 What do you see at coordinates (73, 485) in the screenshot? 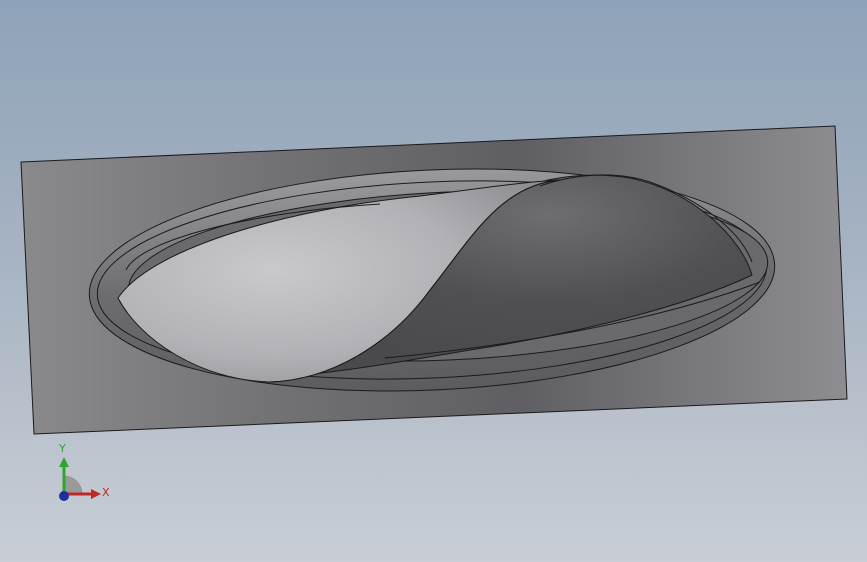
I see `triad-plane-indicator` at bounding box center [73, 485].